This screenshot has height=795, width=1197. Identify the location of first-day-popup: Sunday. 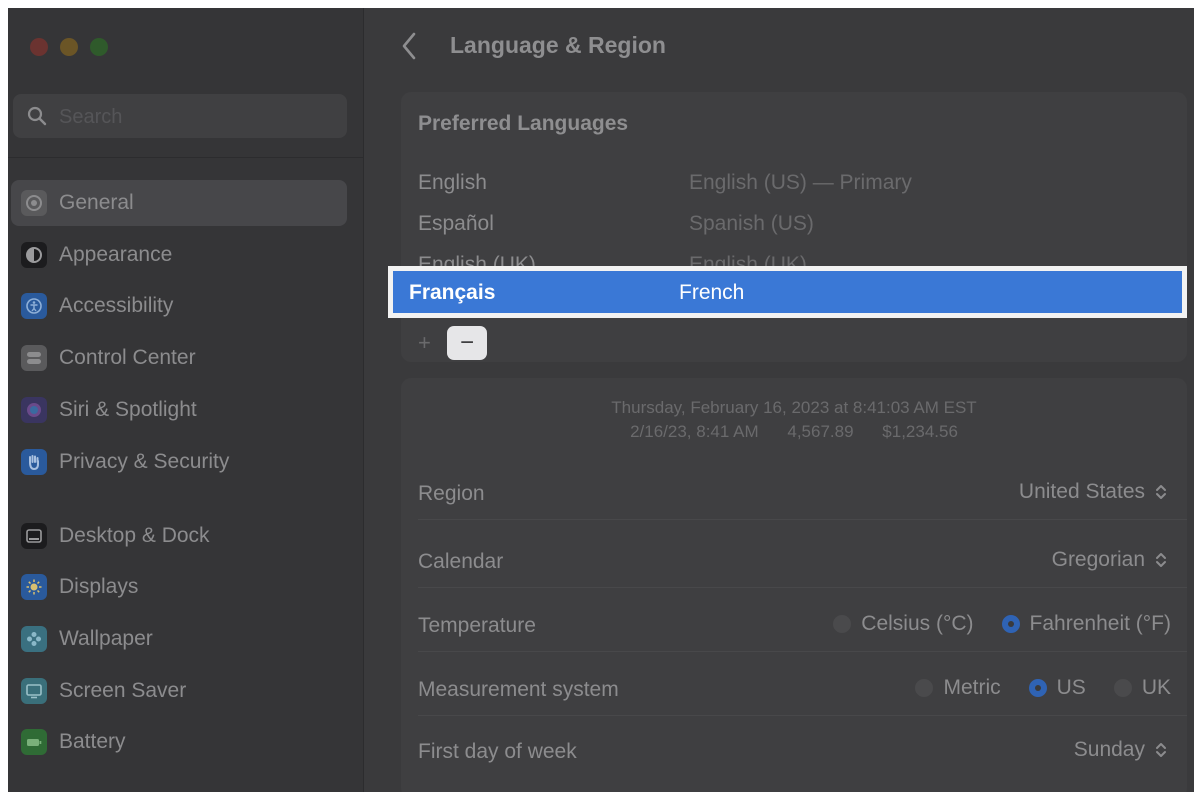
(1120, 750).